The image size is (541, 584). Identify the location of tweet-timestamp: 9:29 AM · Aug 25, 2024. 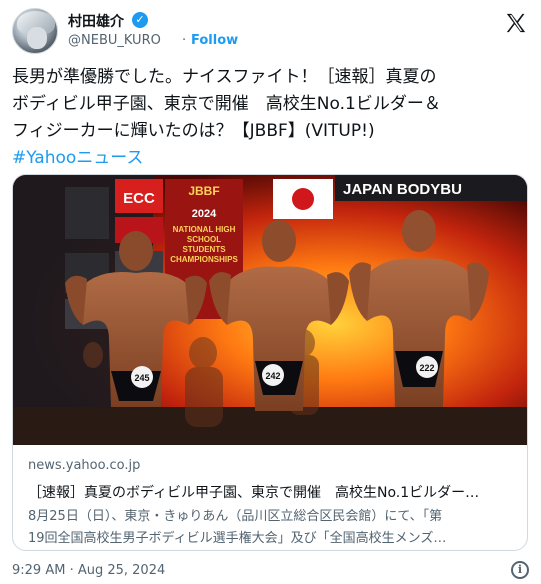
(88, 570).